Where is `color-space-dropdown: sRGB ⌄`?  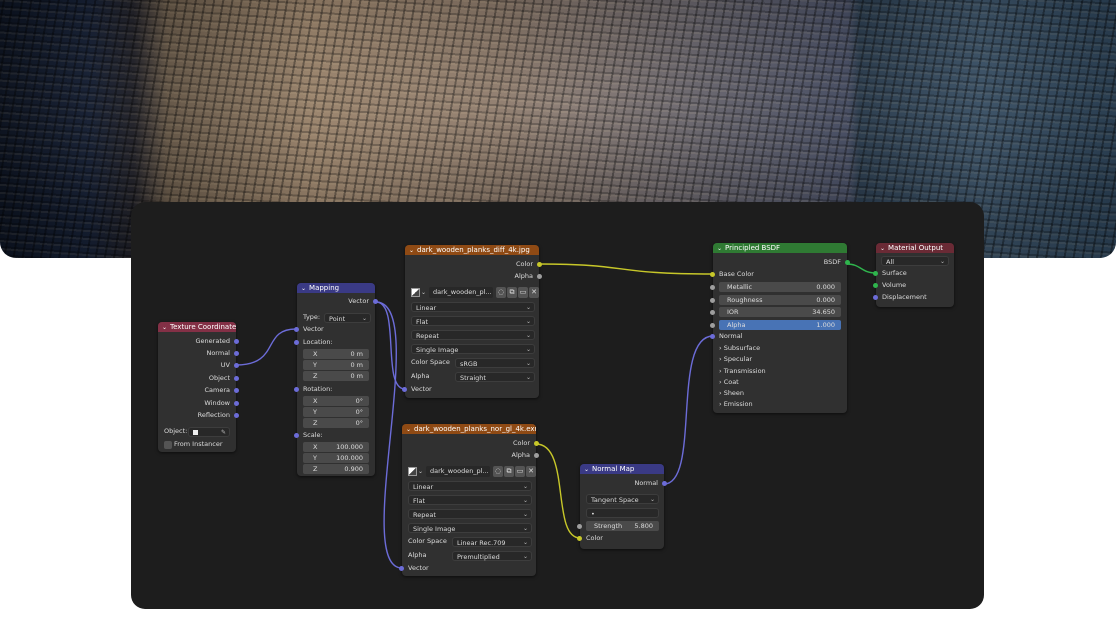 color-space-dropdown: sRGB ⌄ is located at coordinates (495, 363).